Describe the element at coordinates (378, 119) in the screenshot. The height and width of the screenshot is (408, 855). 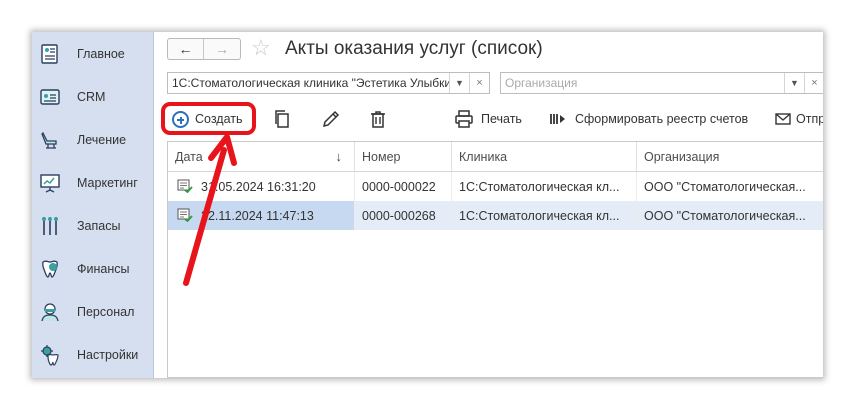
I see `delete-icon` at that location.